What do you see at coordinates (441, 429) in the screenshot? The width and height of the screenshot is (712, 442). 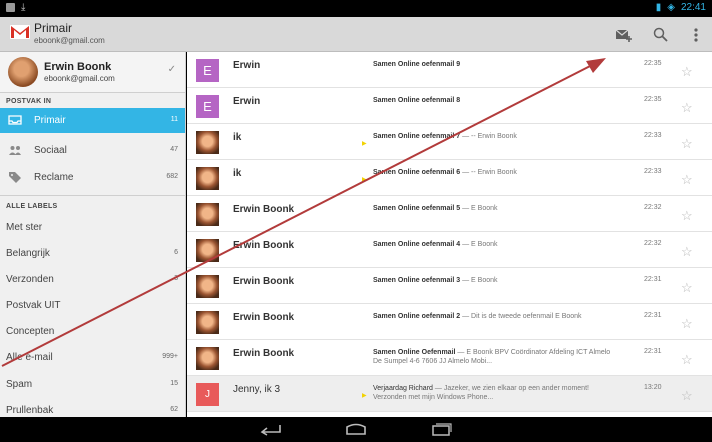 I see `recent-apps-icon` at bounding box center [441, 429].